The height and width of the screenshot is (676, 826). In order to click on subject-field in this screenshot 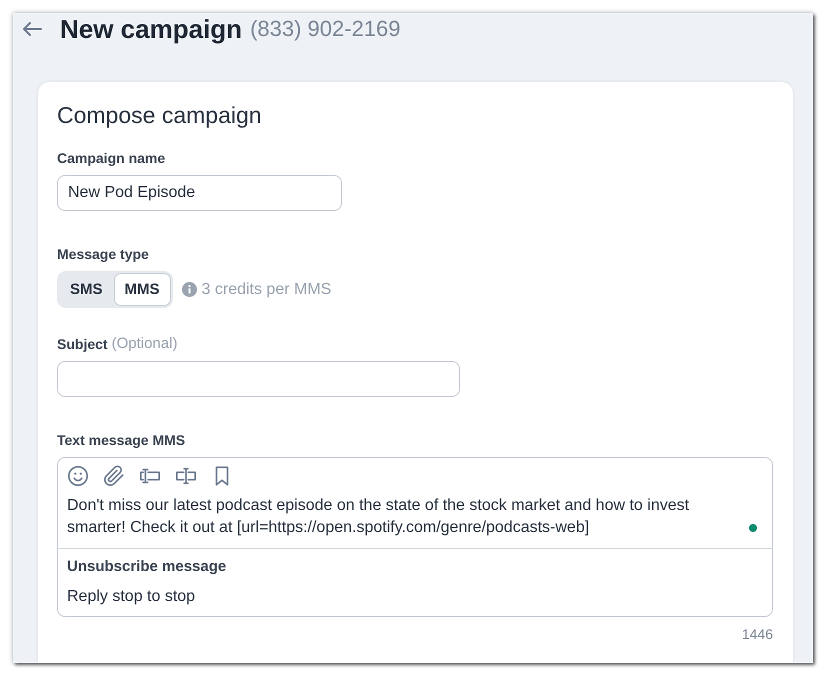, I will do `click(258, 379)`.